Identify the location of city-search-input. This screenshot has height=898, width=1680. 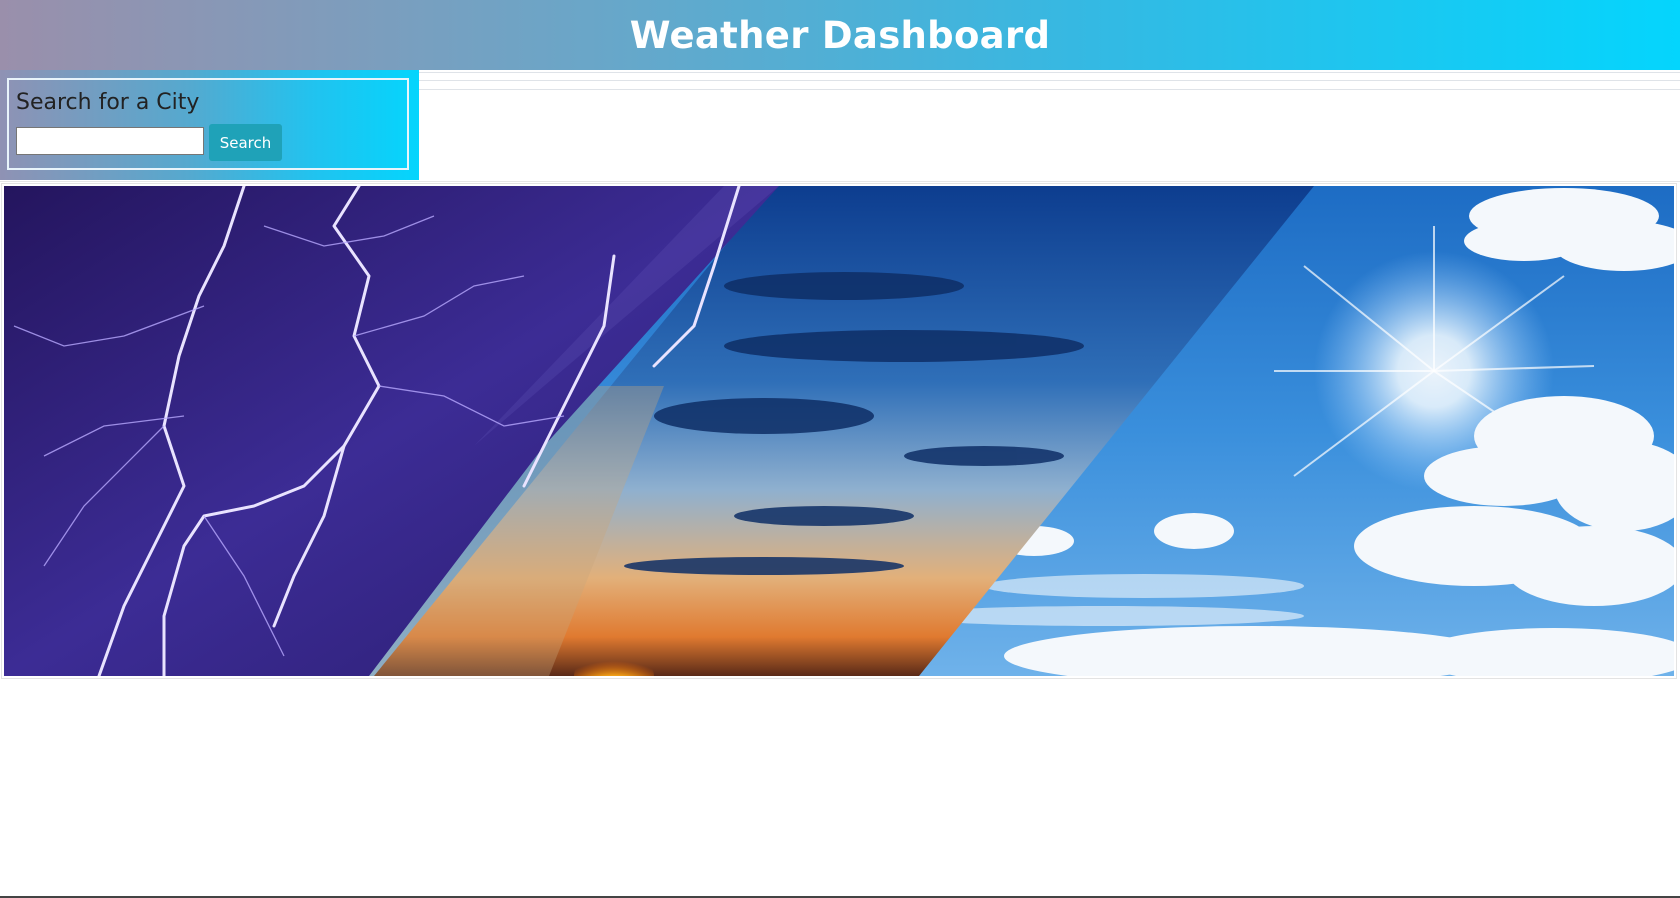
(110, 141).